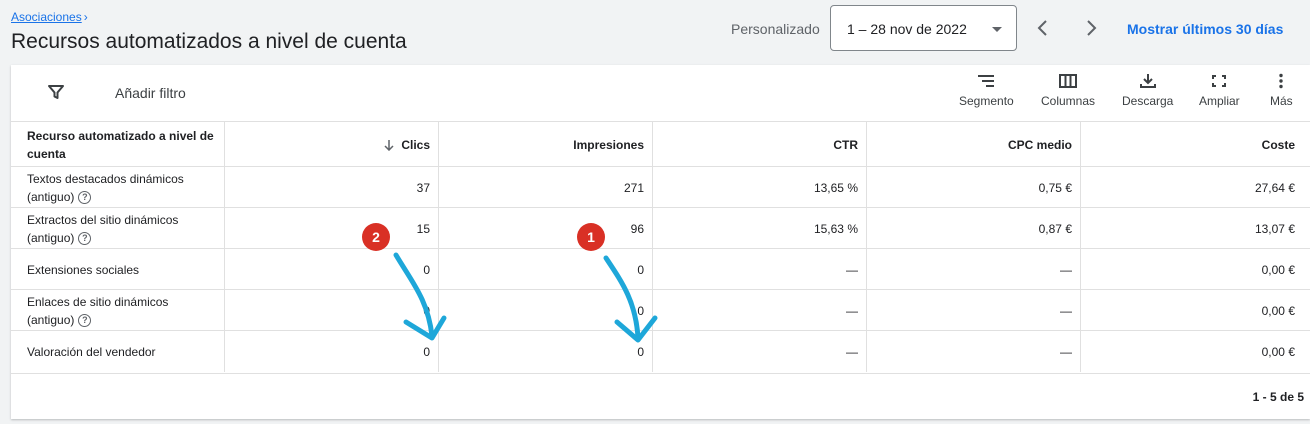 Image resolution: width=1310 pixels, height=424 pixels. What do you see at coordinates (1219, 81) in the screenshot?
I see `fullscreen-icon` at bounding box center [1219, 81].